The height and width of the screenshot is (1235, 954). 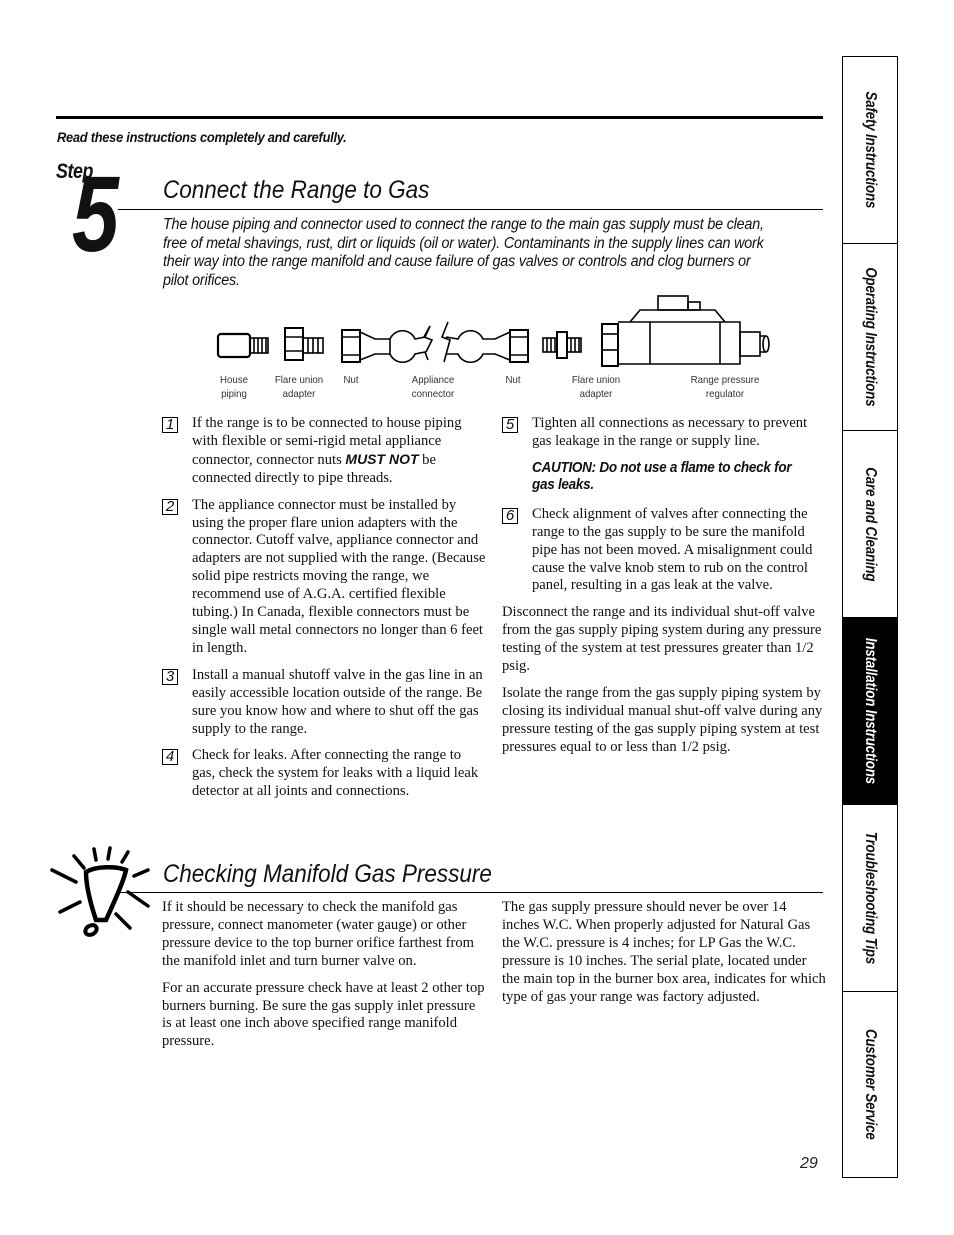 What do you see at coordinates (725, 387) in the screenshot?
I see `part-label-range-pressure-regulator: Range pressure regulator` at bounding box center [725, 387].